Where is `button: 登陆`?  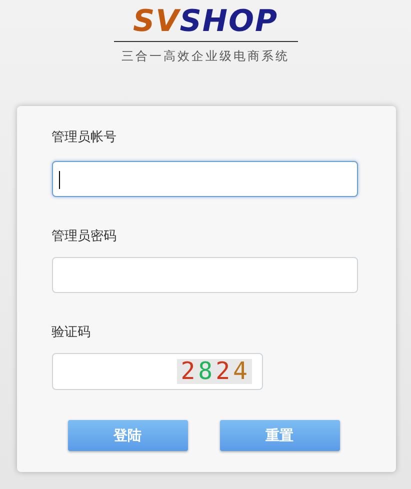
button: 登陆 is located at coordinates (128, 435).